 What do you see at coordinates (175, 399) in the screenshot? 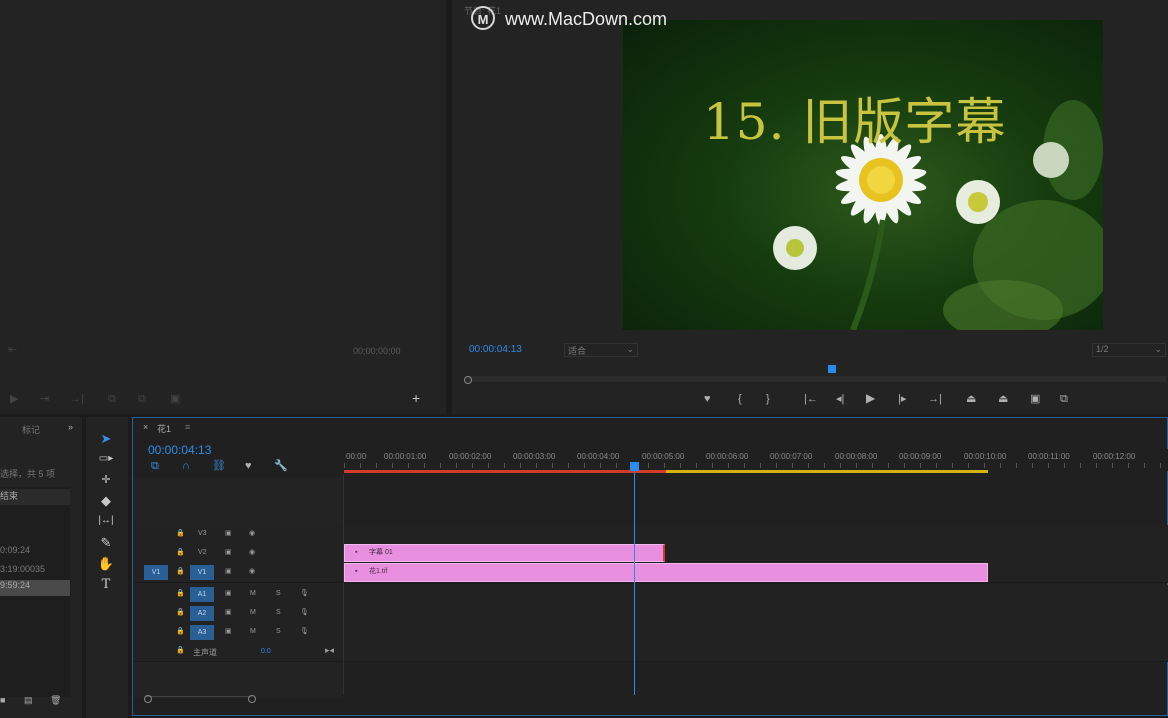
I see `source-export-frame-icon: ▣` at bounding box center [175, 399].